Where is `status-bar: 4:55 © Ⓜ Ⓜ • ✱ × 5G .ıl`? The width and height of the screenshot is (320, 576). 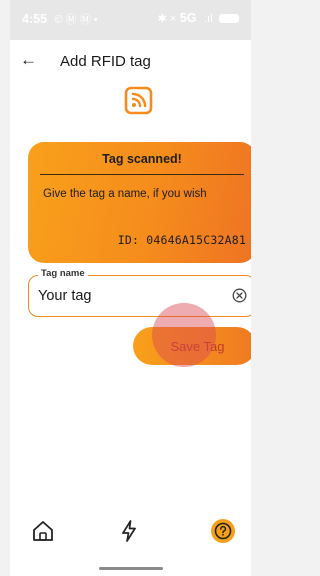
status-bar: 4:55 © Ⓜ Ⓜ • ✱ × 5G .ıl is located at coordinates (130, 20).